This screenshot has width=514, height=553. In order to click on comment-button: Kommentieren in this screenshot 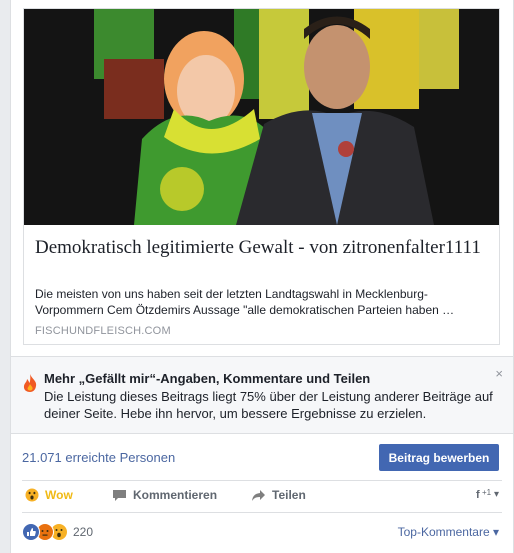, I will do `click(164, 495)`.